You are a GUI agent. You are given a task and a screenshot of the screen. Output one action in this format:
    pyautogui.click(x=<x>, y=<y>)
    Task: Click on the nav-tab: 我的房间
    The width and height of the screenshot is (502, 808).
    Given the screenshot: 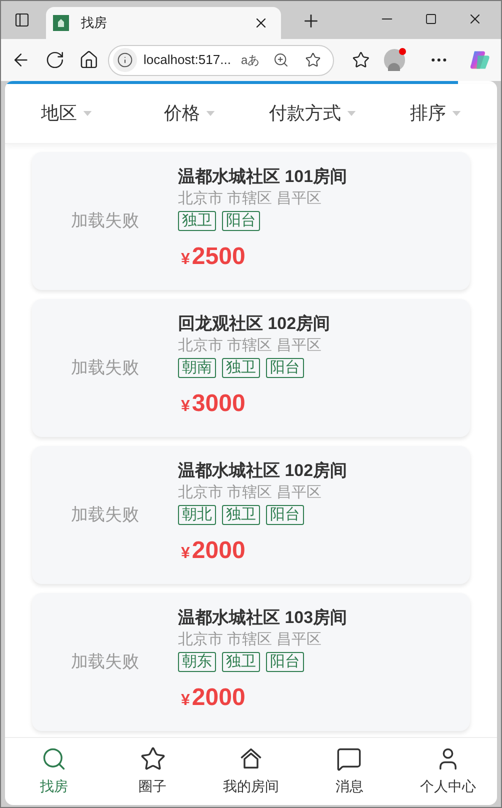 What is the action you would take?
    pyautogui.click(x=251, y=771)
    